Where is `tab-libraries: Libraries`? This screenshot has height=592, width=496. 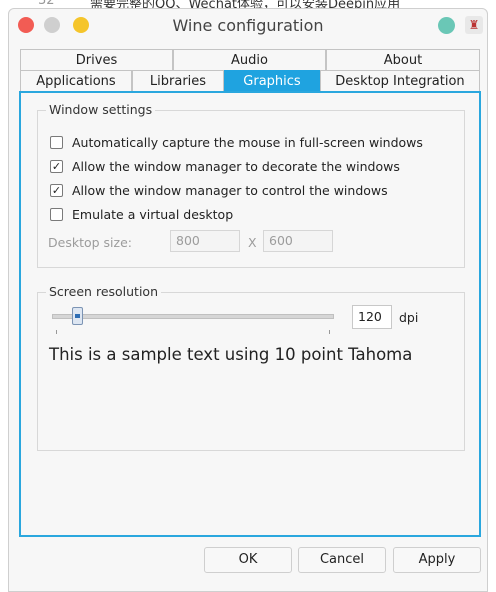 tab-libraries: Libraries is located at coordinates (178, 81).